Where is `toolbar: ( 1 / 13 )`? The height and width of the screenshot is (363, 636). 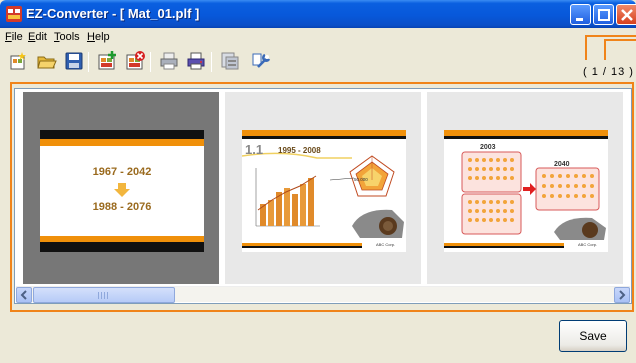 toolbar: ( 1 / 13 ) is located at coordinates (318, 58).